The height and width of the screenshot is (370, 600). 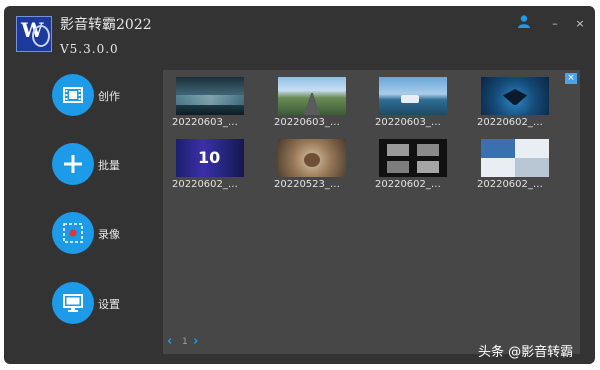 I want to click on thumbnail-image: 10, so click(x=210, y=158).